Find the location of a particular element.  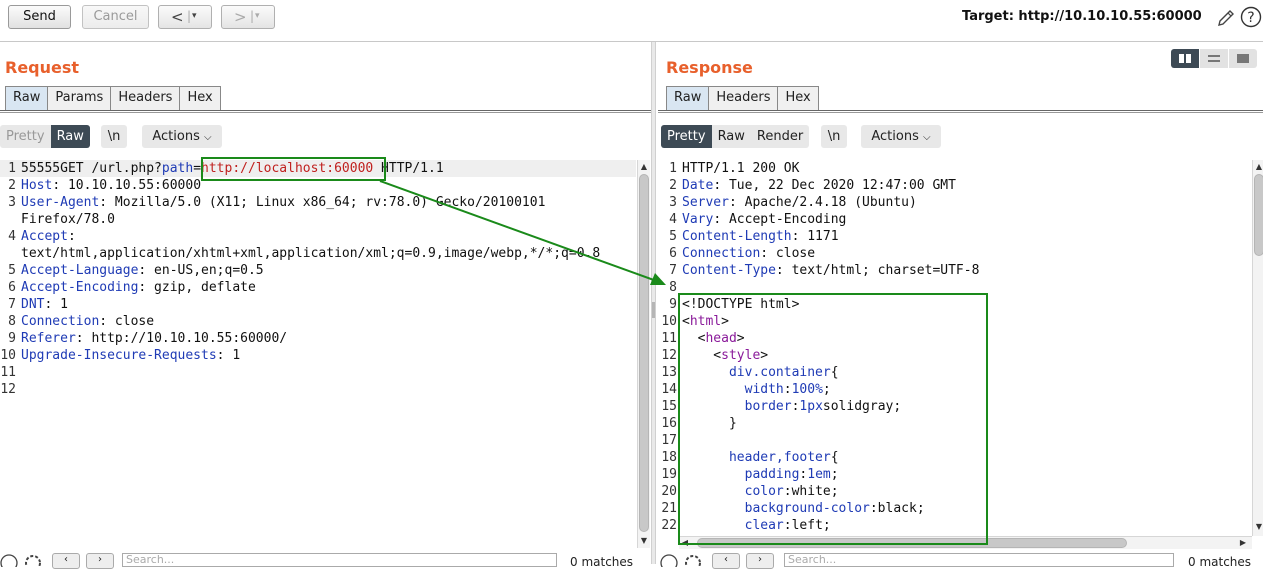

code-line: 10 Upgrade-Insecure-Requests: 1 is located at coordinates (318, 355).